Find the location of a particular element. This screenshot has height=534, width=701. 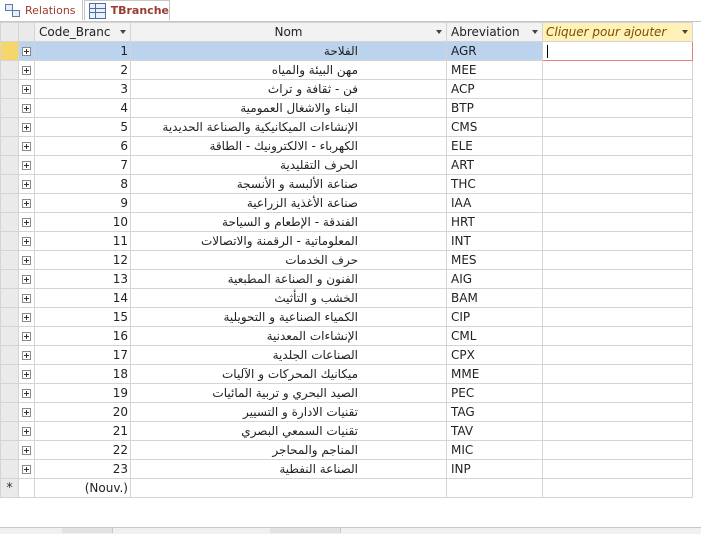

cell-nom: الفلاحة is located at coordinates (288, 51).